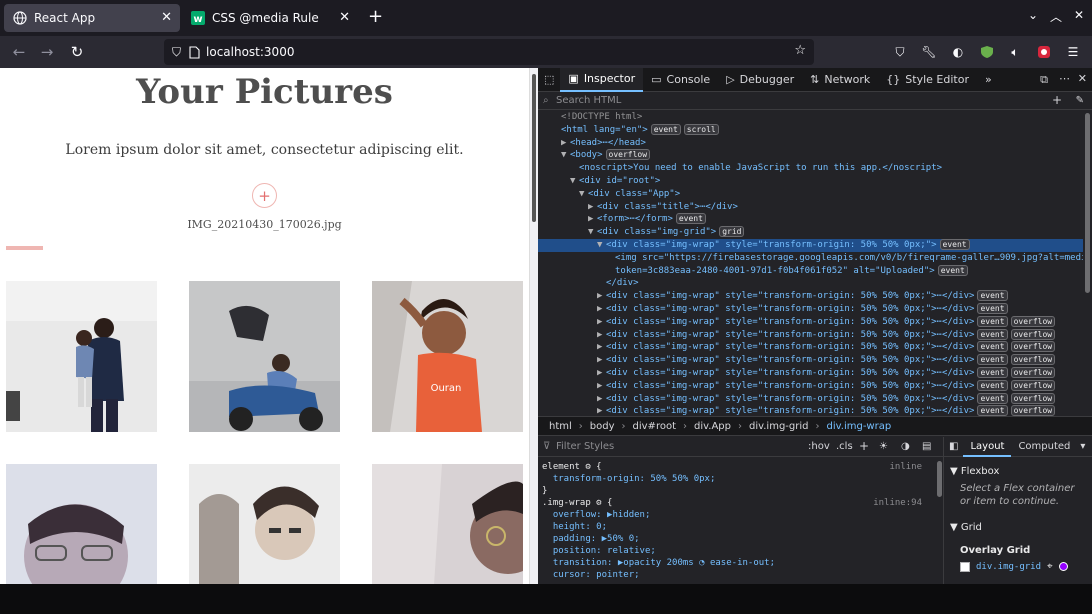 The image size is (1092, 614). Describe the element at coordinates (654, 426) in the screenshot. I see `breadcrumb-item: div#root` at that location.